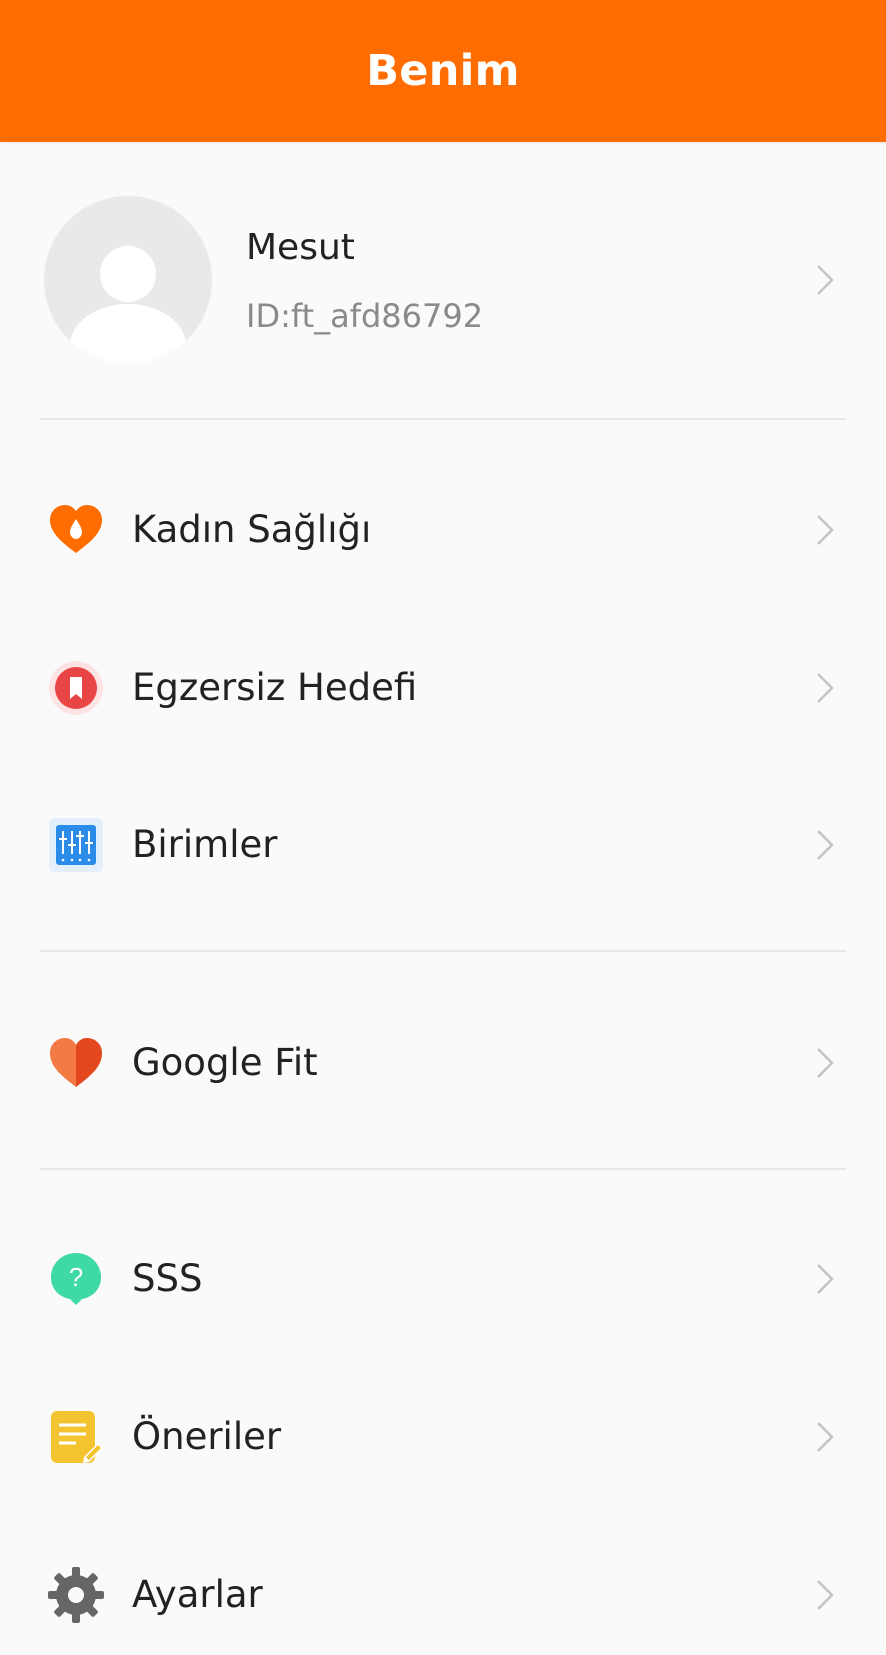  I want to click on menu-item-label: Kadın Sağlığı, so click(252, 529).